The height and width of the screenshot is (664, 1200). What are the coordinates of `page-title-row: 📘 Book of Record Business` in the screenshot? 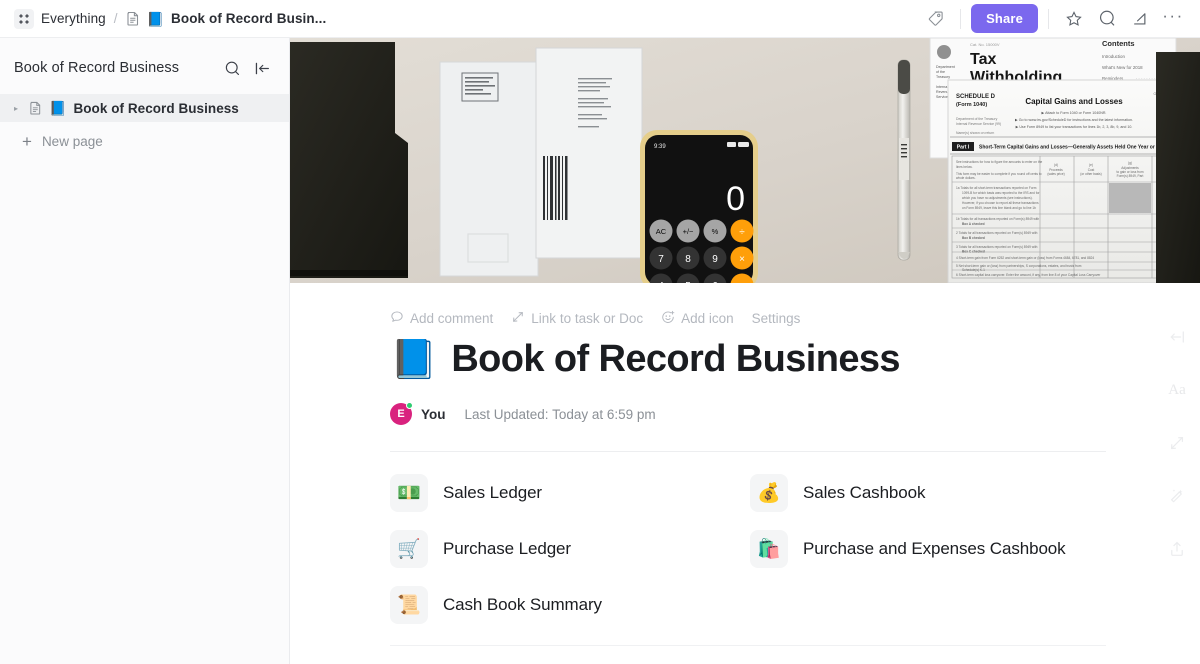 It's located at (748, 359).